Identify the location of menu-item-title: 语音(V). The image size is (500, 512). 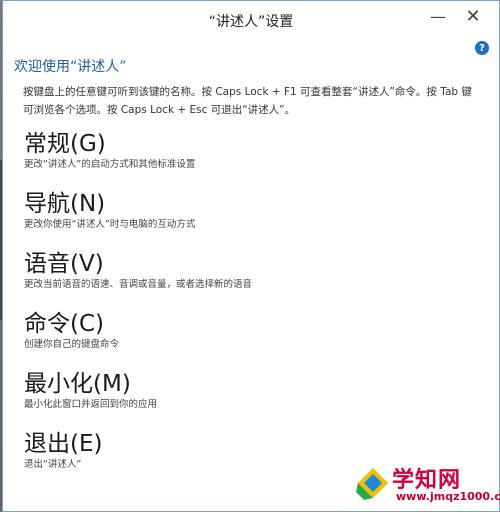
(243, 264).